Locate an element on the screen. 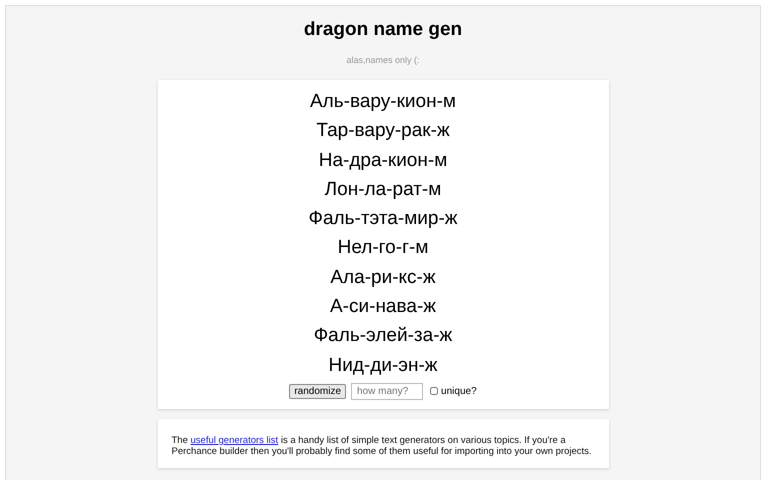 Image resolution: width=768 pixels, height=480 pixels. generated-name: Нел-го-г-м is located at coordinates (383, 248).